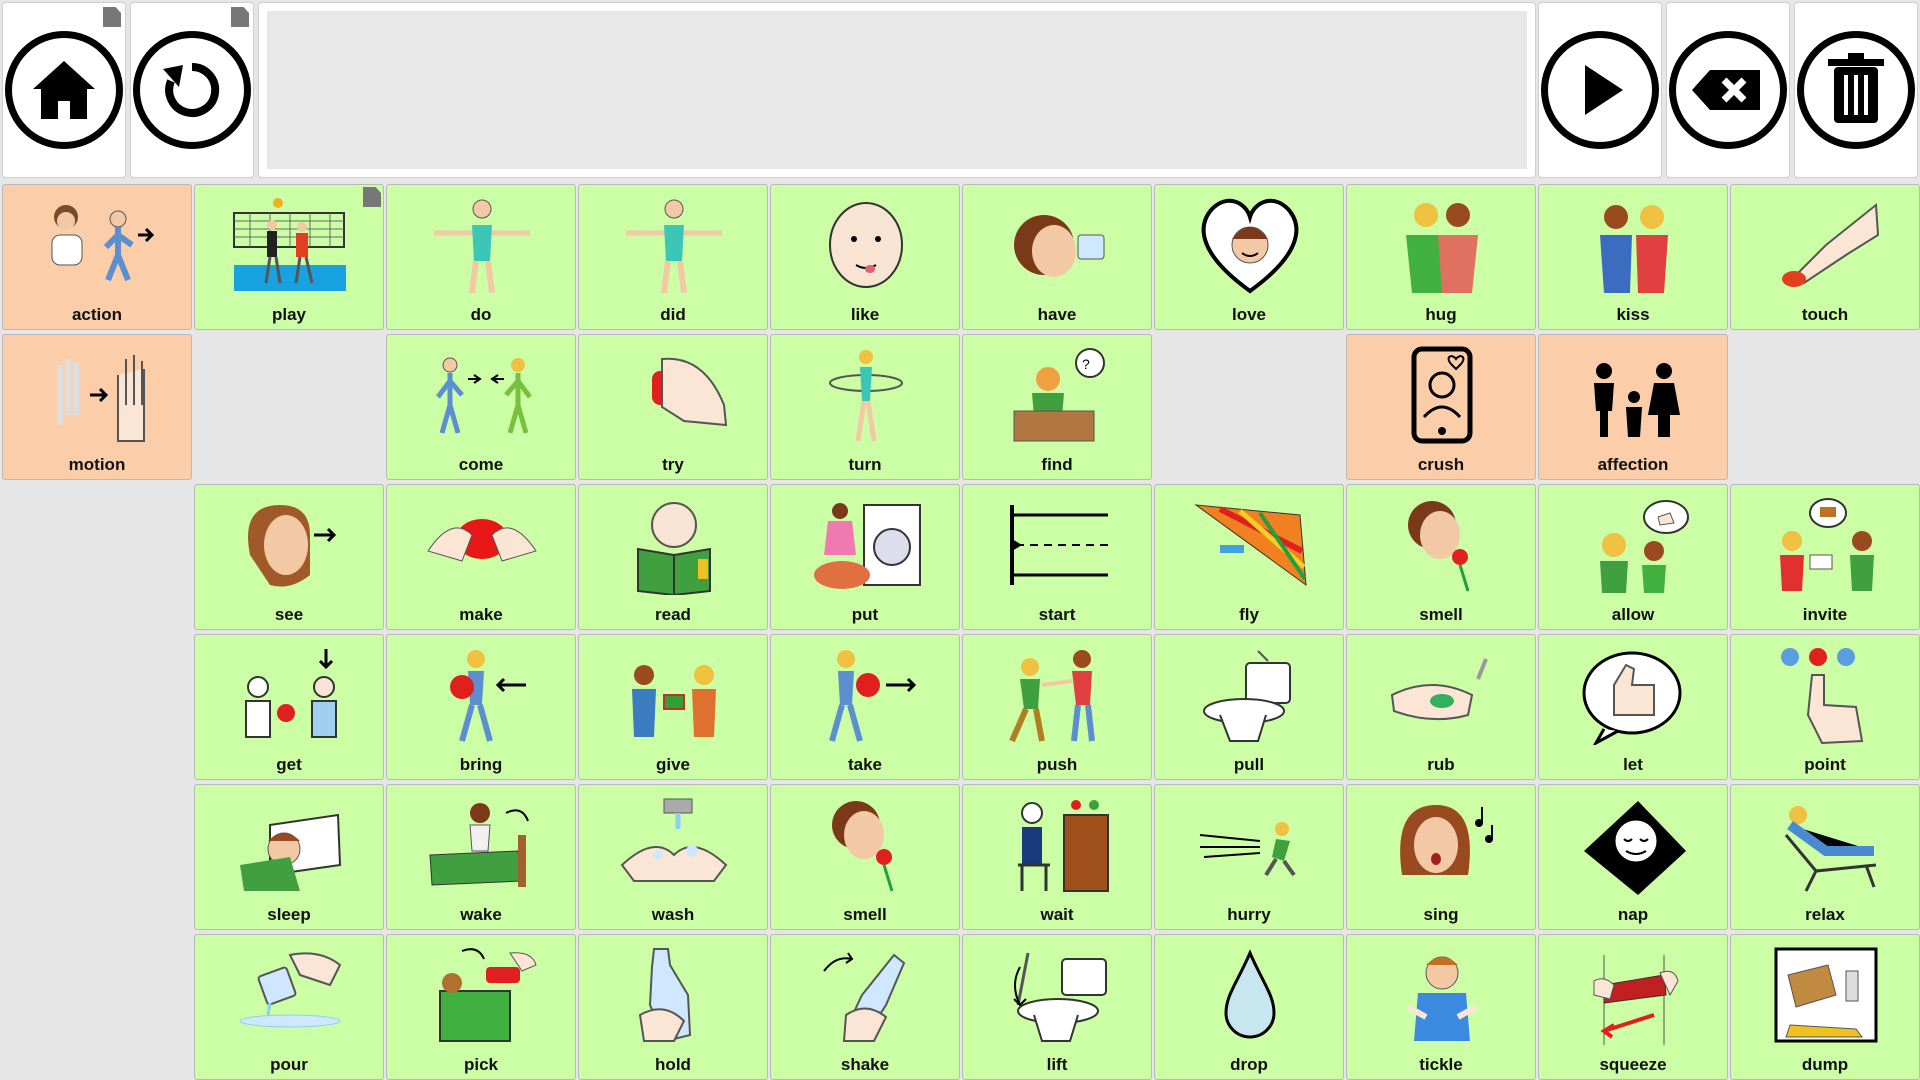 This screenshot has height=1080, width=1920. Describe the element at coordinates (673, 914) in the screenshot. I see `cell-label: wash` at that location.